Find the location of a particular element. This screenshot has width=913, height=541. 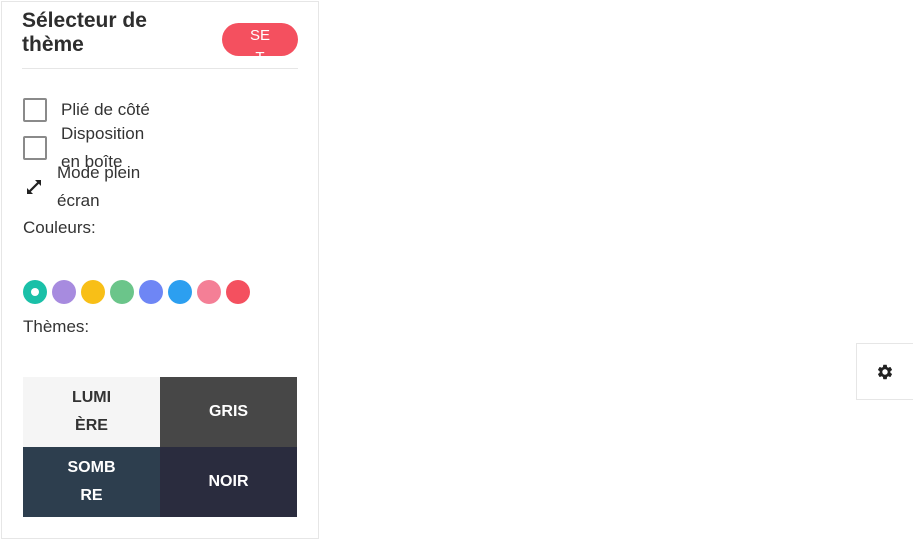

boxed-layout-checkbox is located at coordinates (35, 148).